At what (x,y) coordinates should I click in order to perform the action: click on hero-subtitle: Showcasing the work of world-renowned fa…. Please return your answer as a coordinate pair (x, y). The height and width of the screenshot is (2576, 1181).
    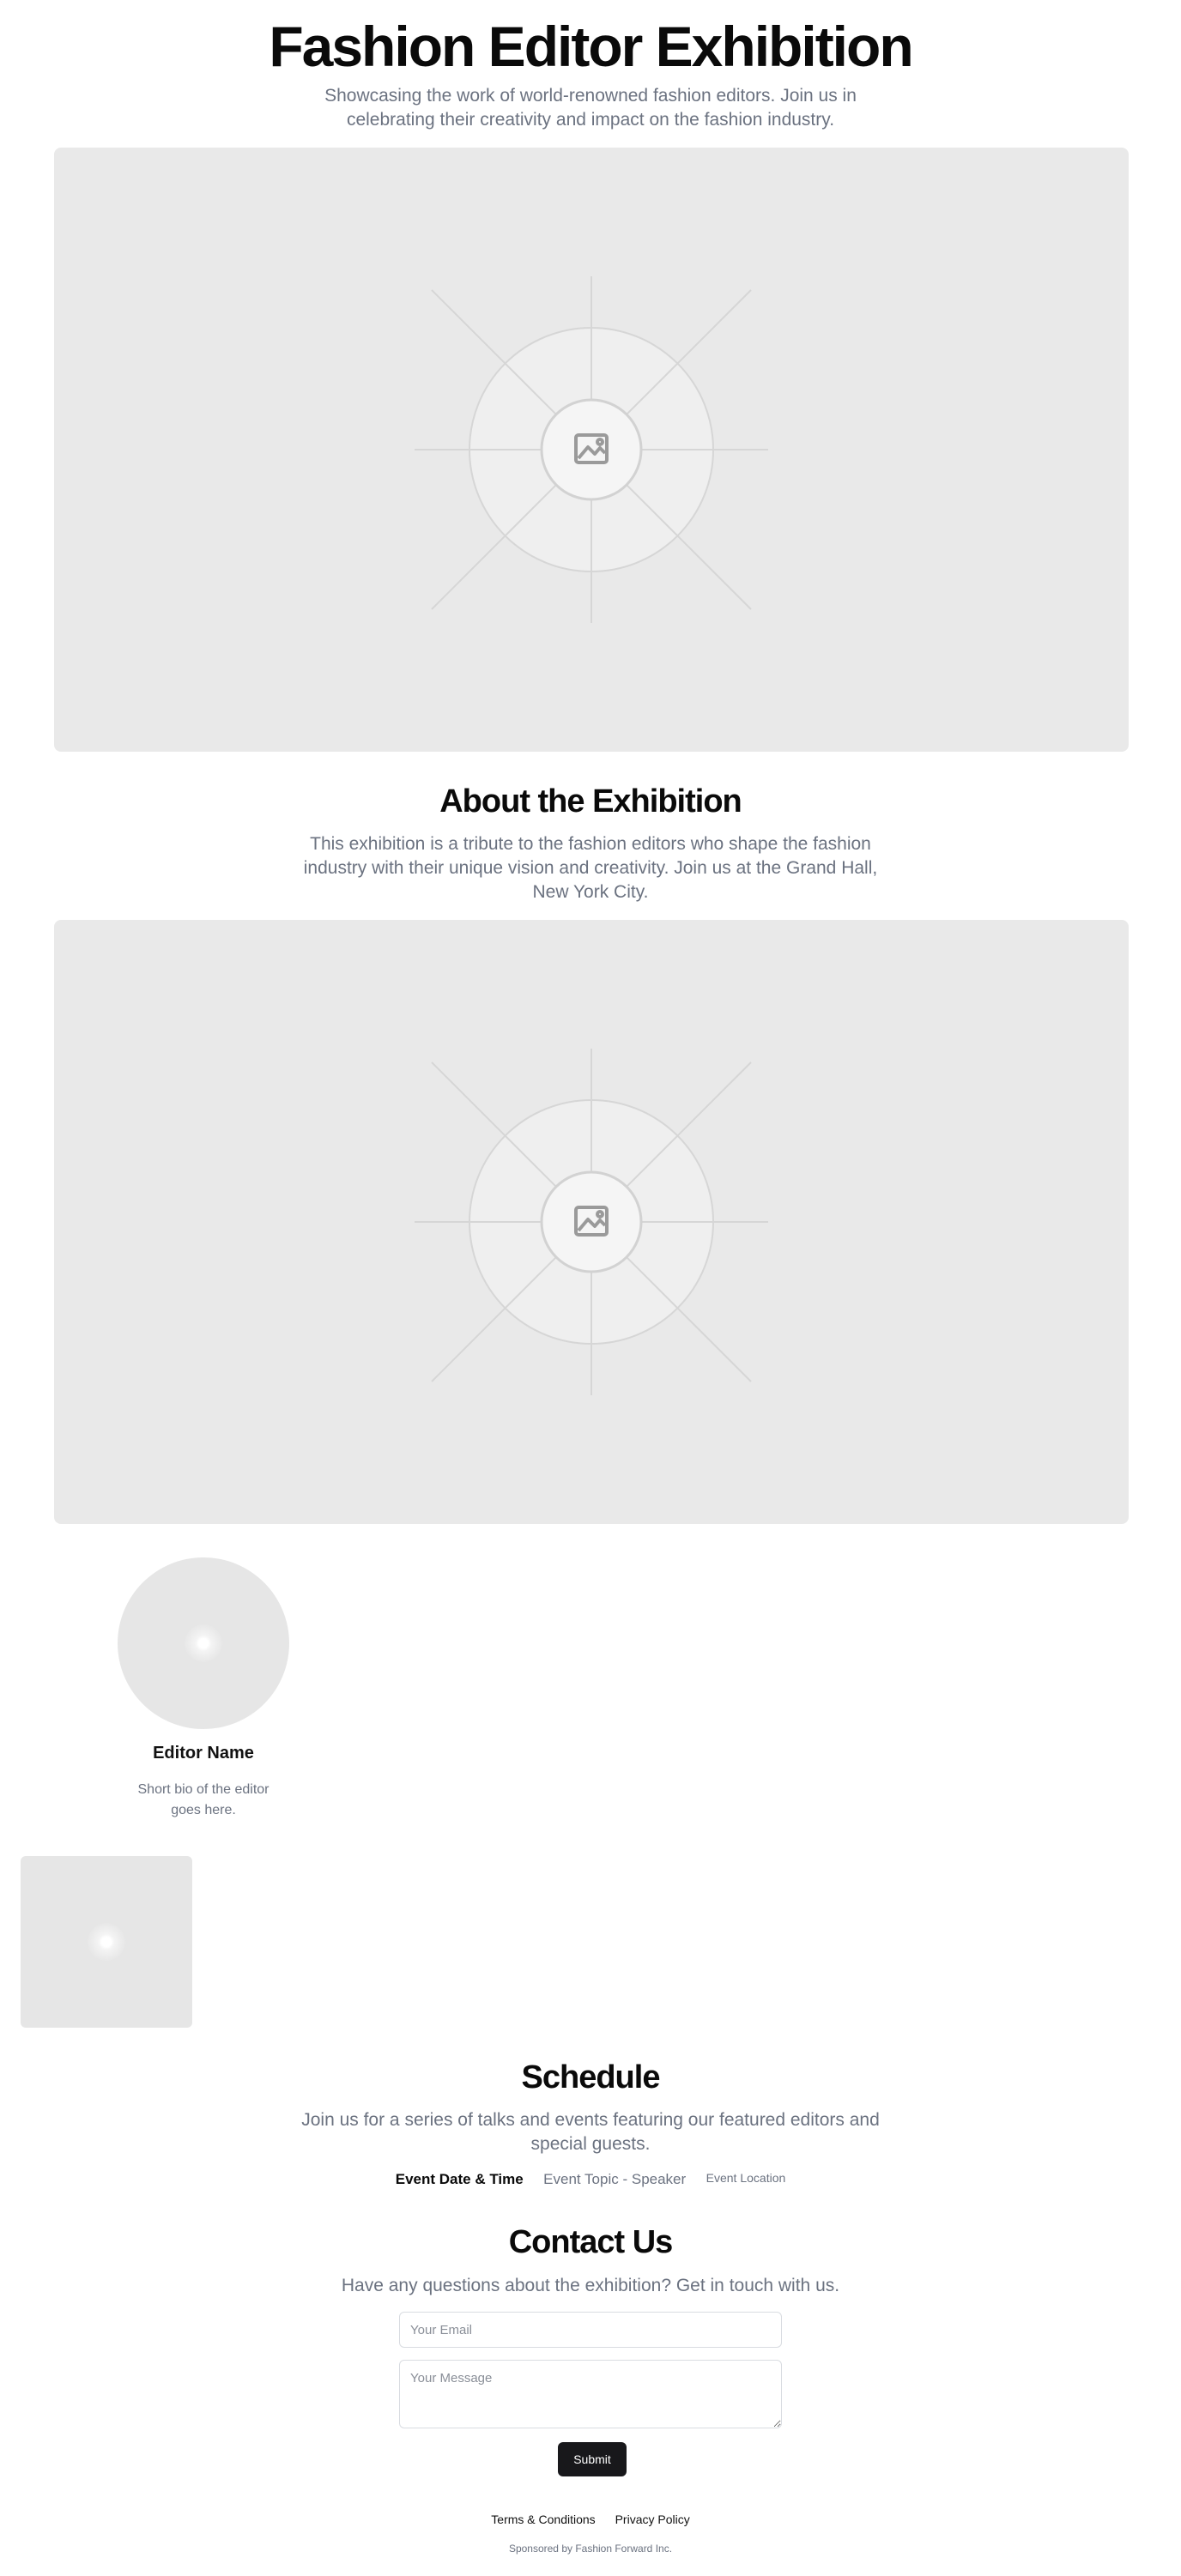
    Looking at the image, I should click on (590, 108).